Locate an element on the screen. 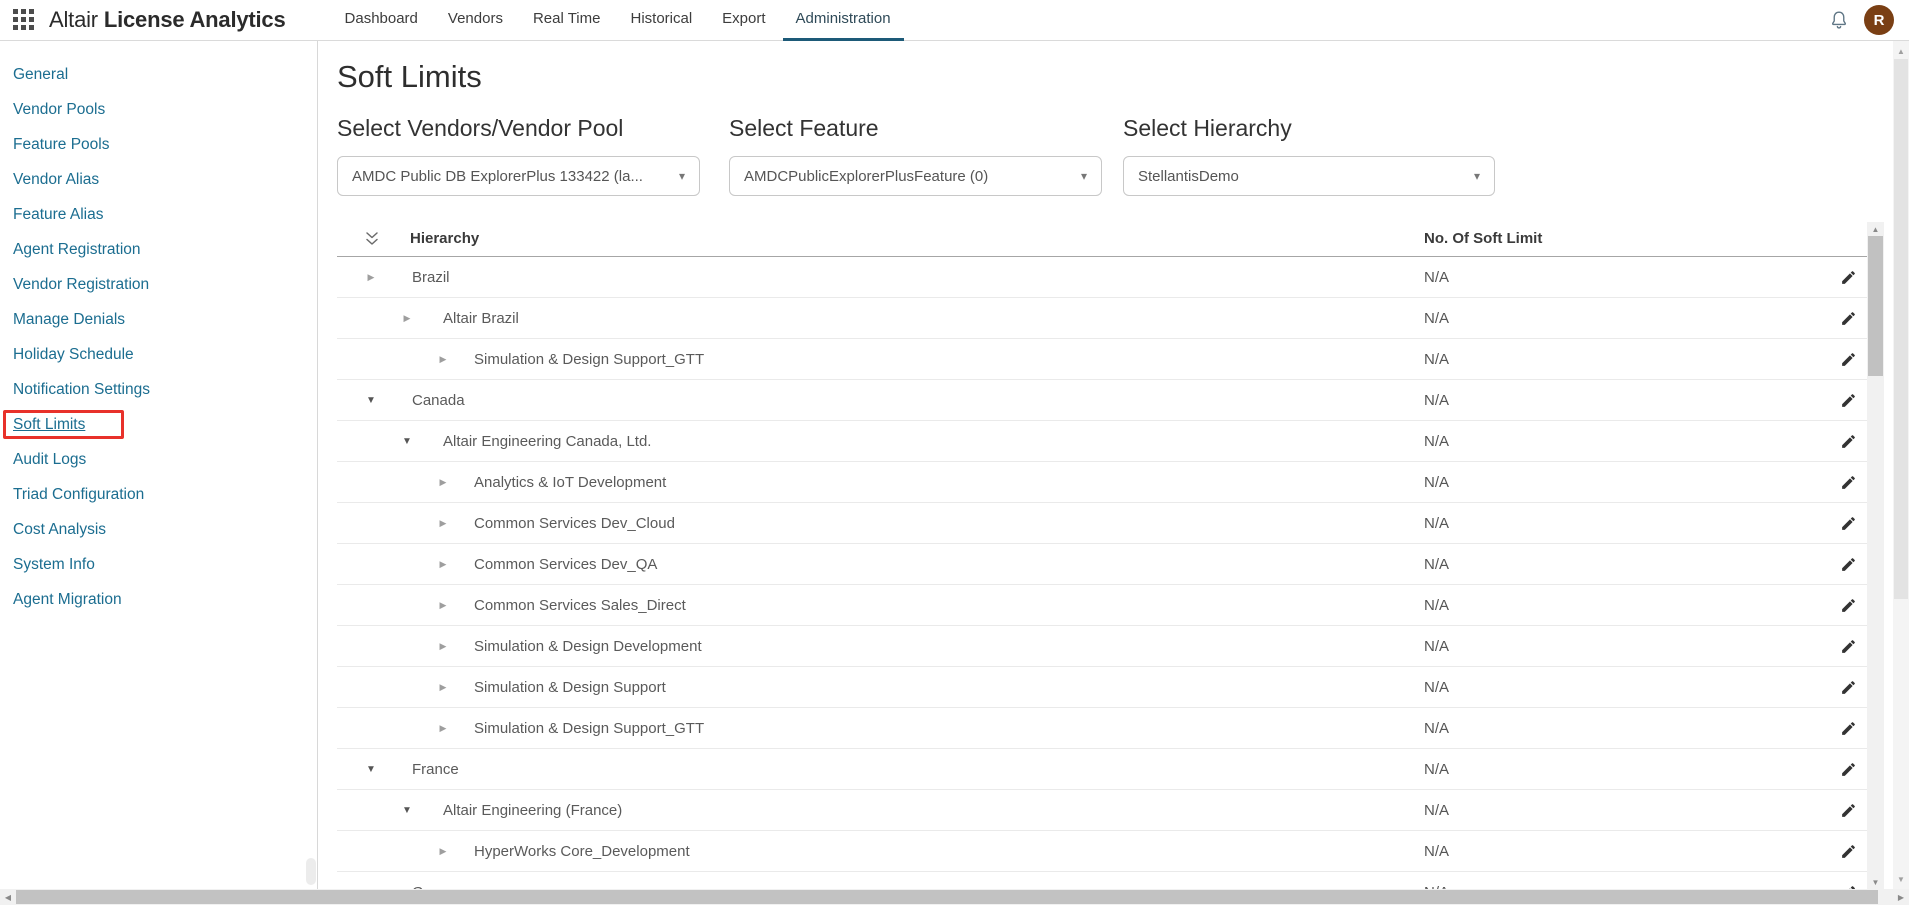  nav-tab-historical: Historical is located at coordinates (661, 20).